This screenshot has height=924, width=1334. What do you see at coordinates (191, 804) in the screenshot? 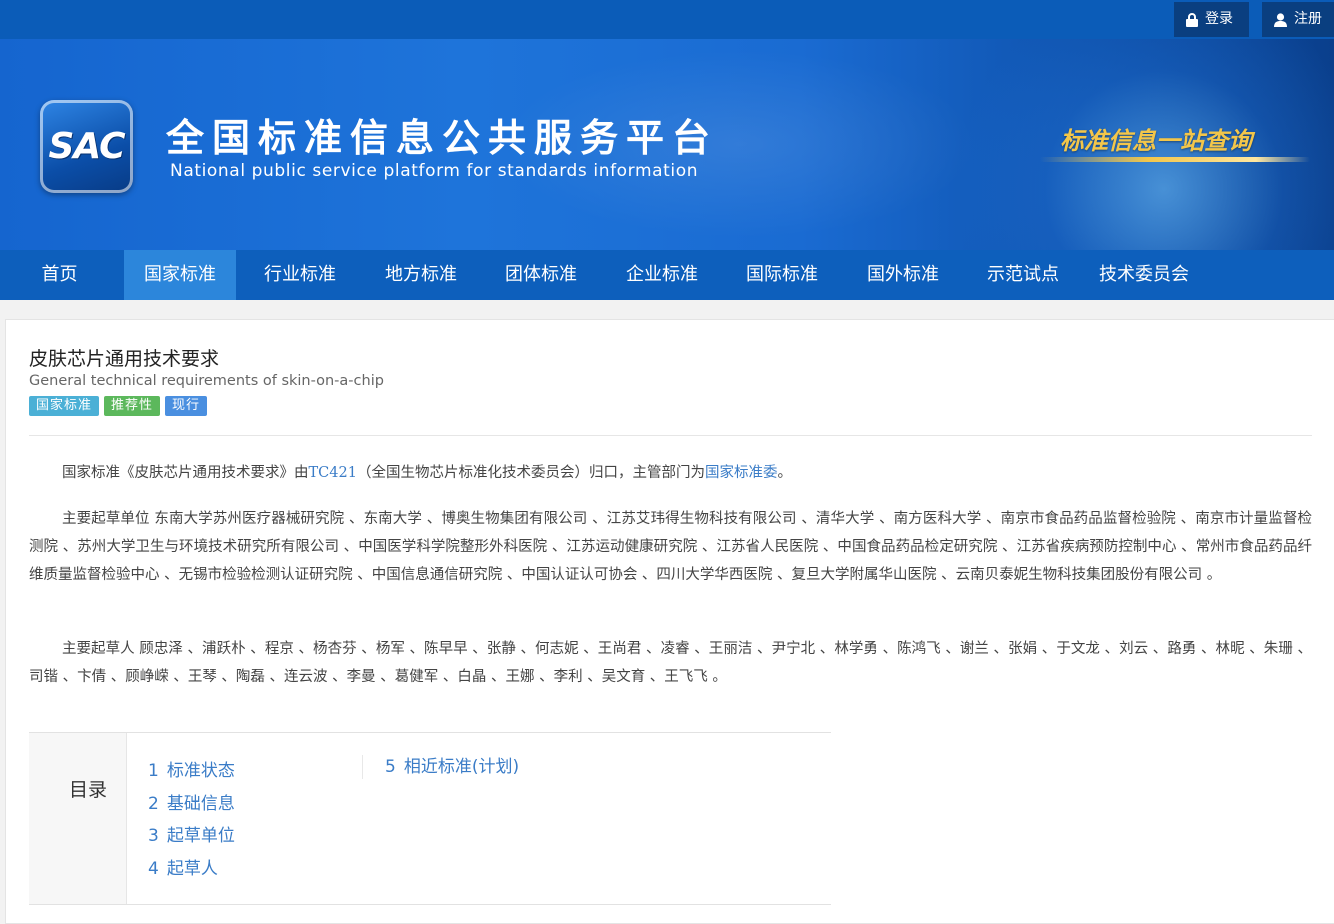
I see `toc-item-basic-info: 2 基础信息` at bounding box center [191, 804].